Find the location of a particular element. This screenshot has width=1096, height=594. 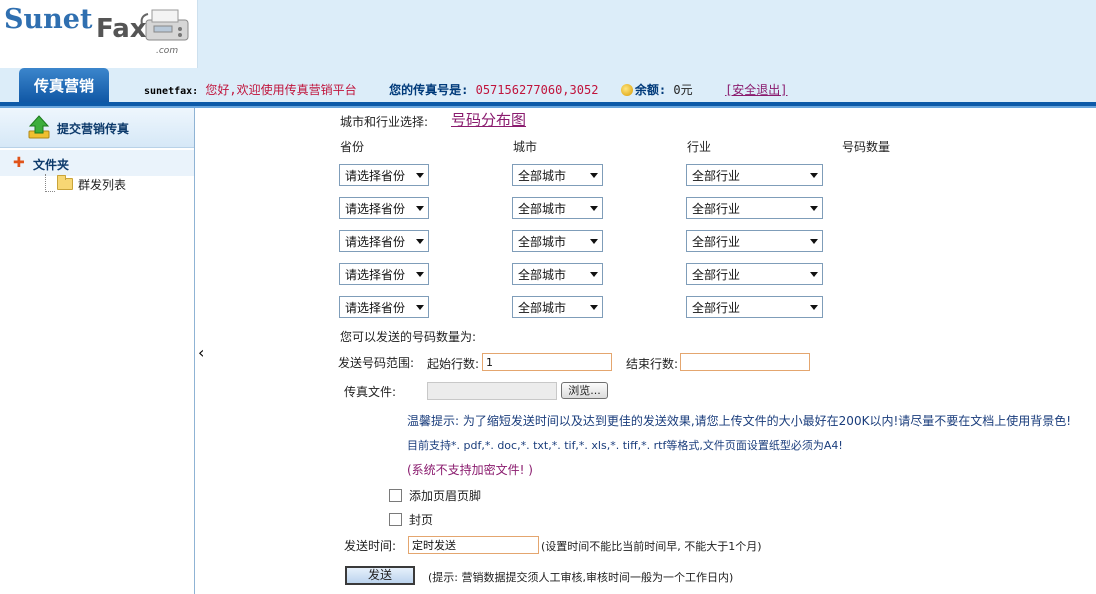

send-time-input is located at coordinates (473, 545).